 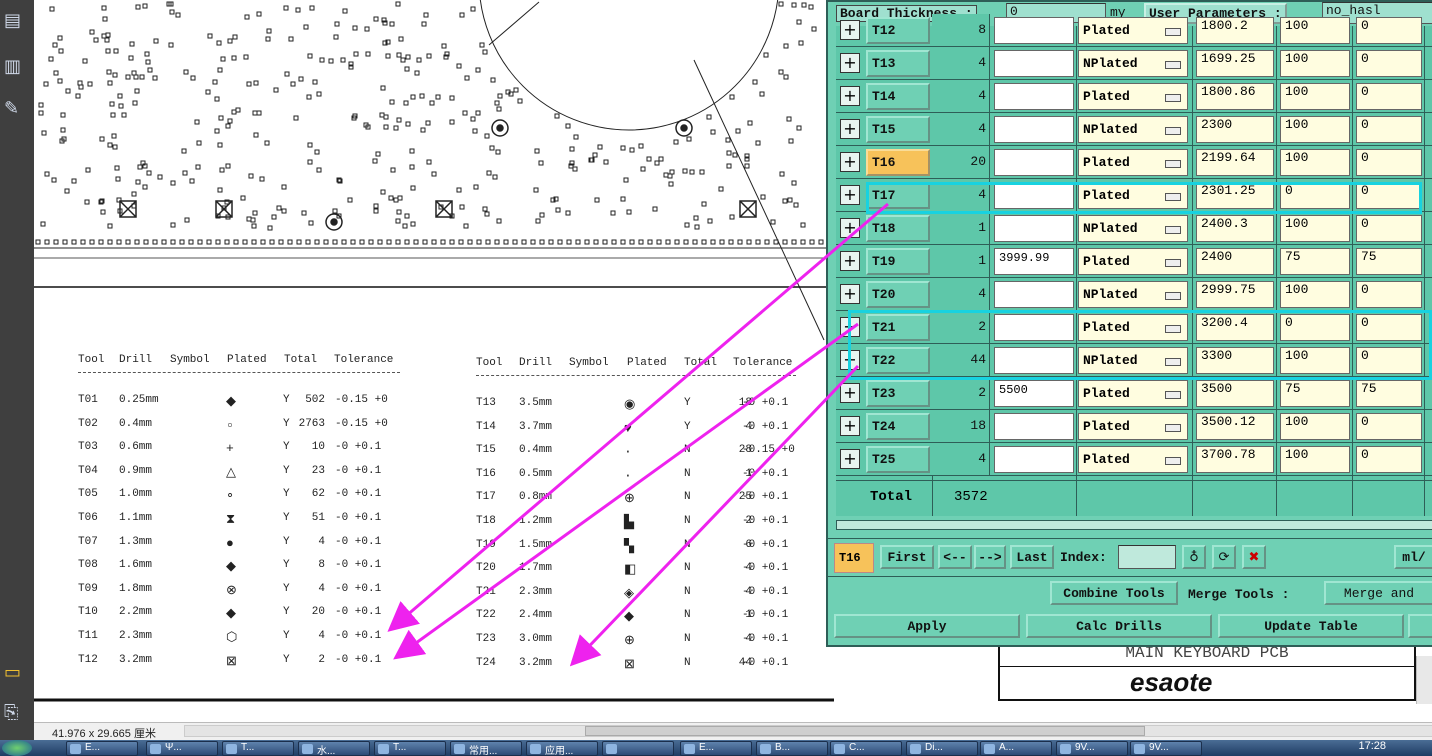 I want to click on units-button: ml/, so click(x=1413, y=557).